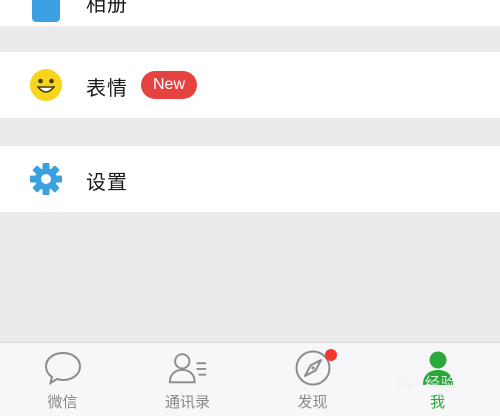  I want to click on tab-me: 我, so click(437, 379).